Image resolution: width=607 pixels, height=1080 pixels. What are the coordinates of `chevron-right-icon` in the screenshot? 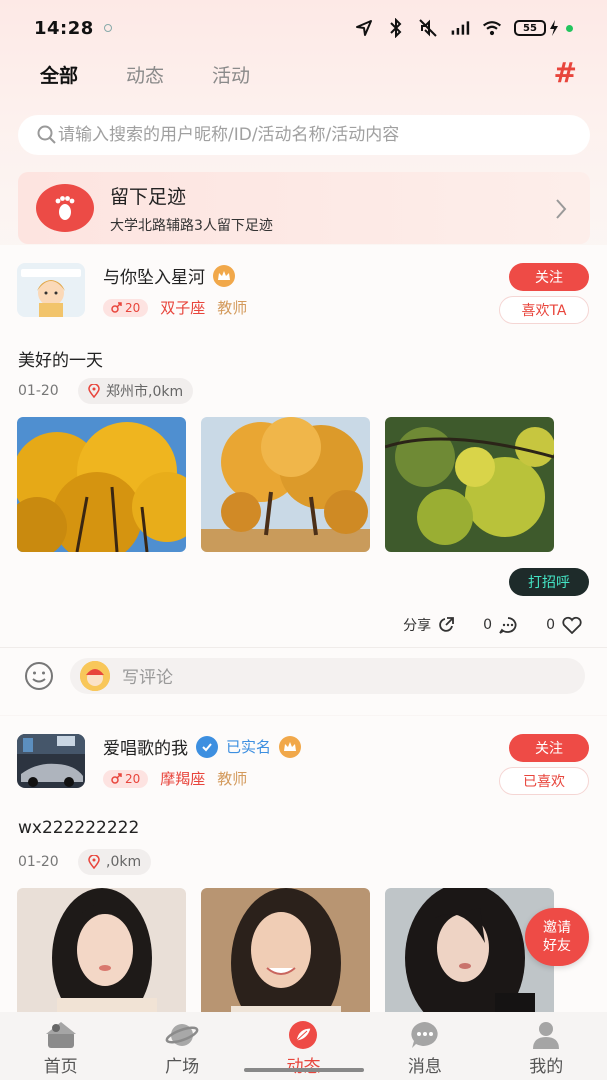 It's located at (561, 209).